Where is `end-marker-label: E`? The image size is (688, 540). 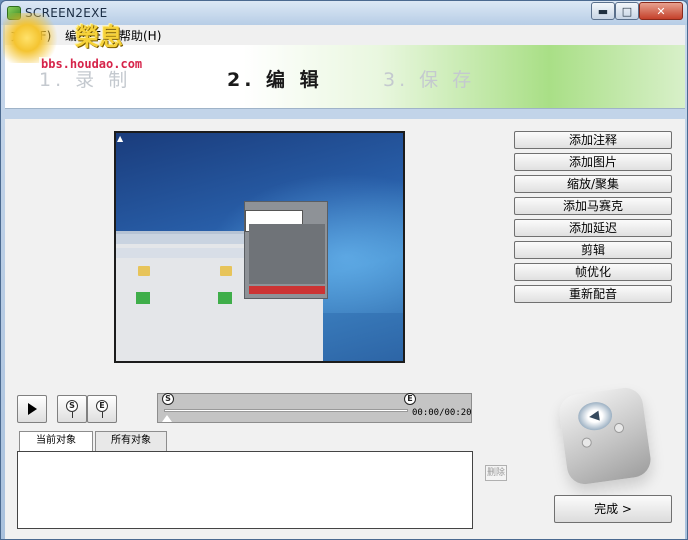
end-marker-label: E is located at coordinates (102, 406).